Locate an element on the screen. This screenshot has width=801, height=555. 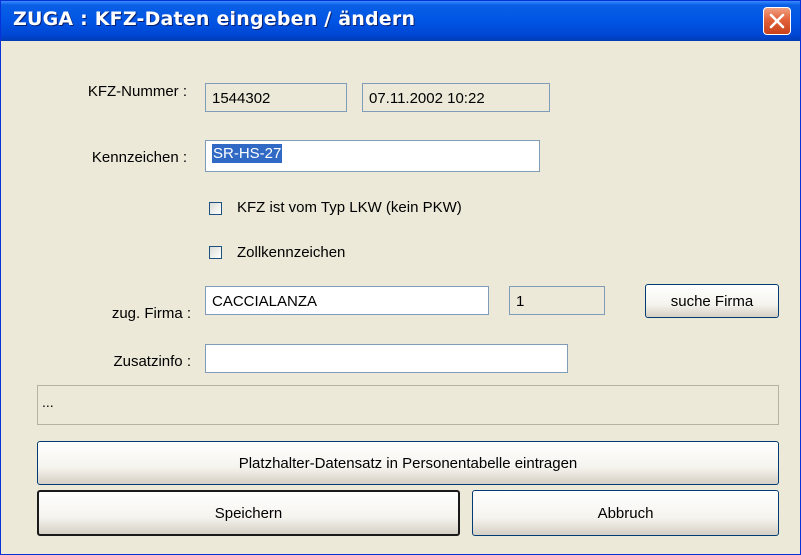
zoll-checkbox-label: Zollkennzeichen is located at coordinates (291, 252).